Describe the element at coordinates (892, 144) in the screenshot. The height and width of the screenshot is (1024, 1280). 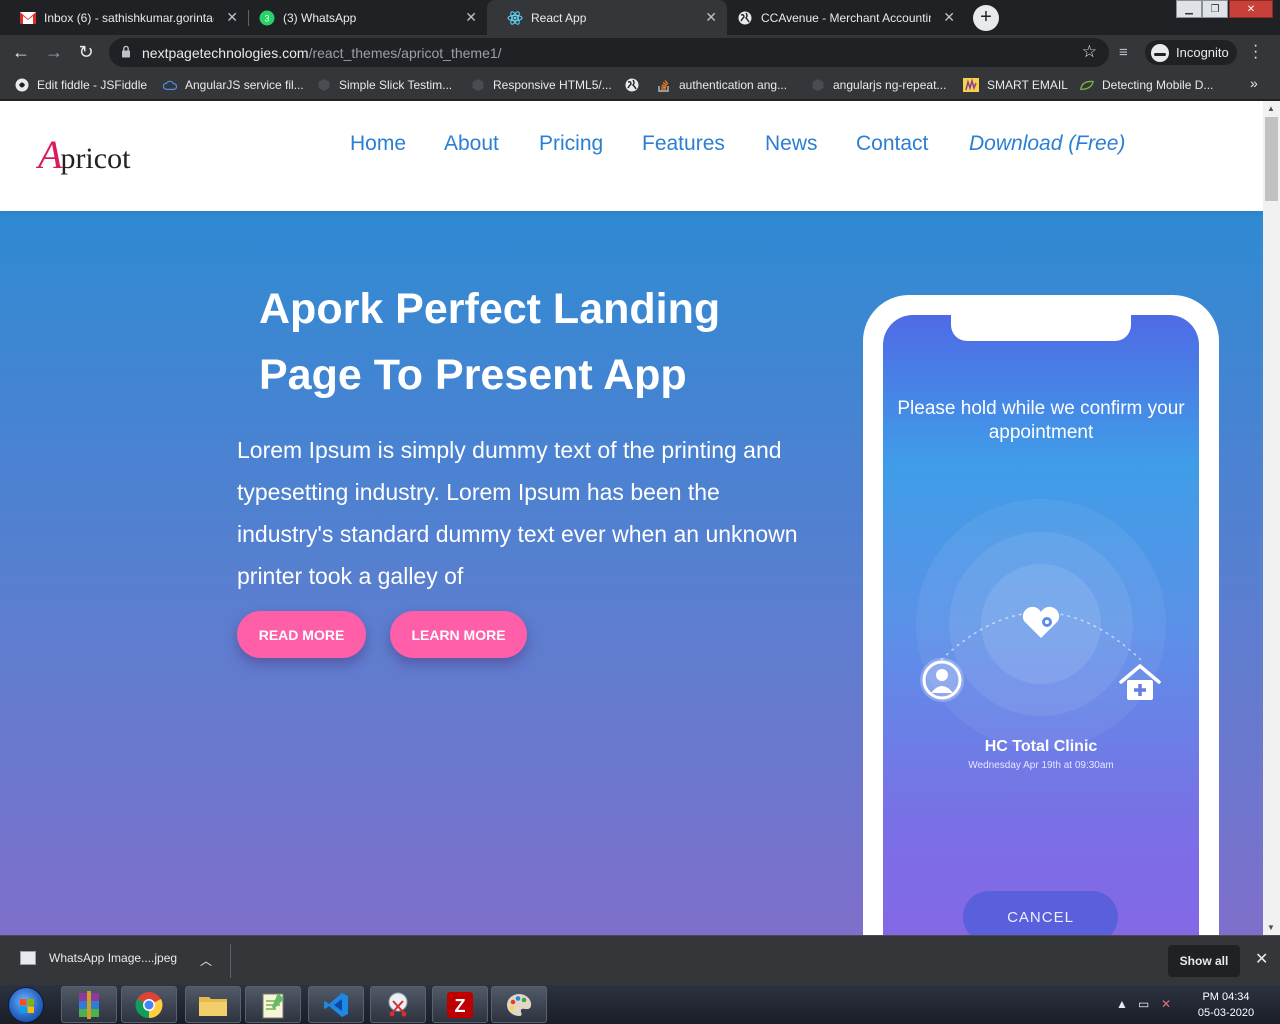
I see `nav-contact: Contact` at that location.